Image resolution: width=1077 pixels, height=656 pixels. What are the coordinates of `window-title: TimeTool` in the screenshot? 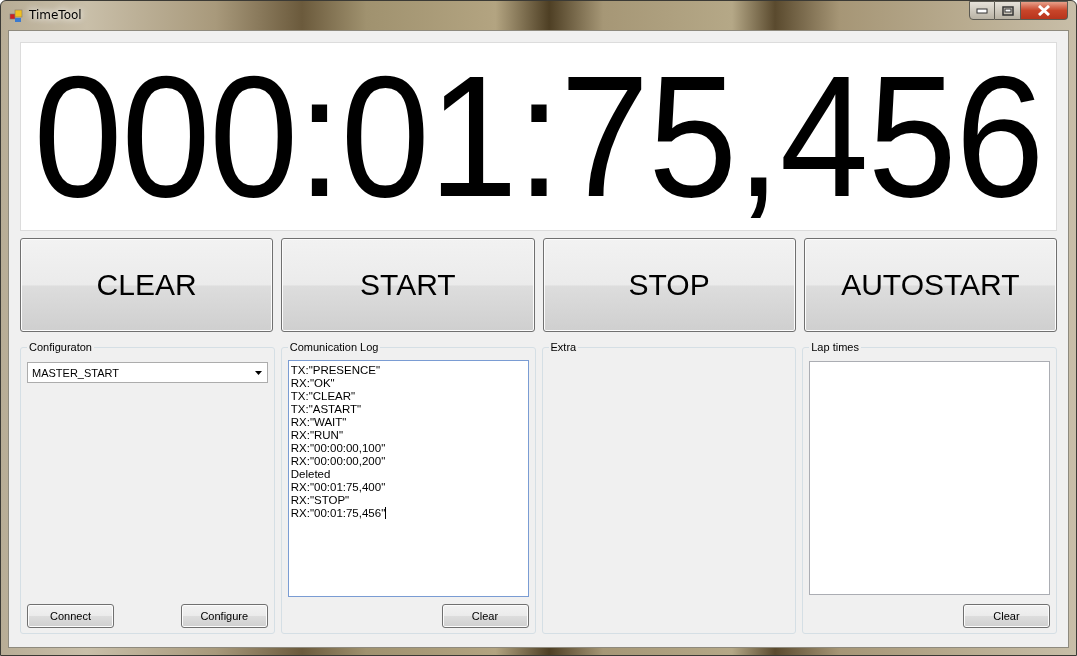 It's located at (55, 15).